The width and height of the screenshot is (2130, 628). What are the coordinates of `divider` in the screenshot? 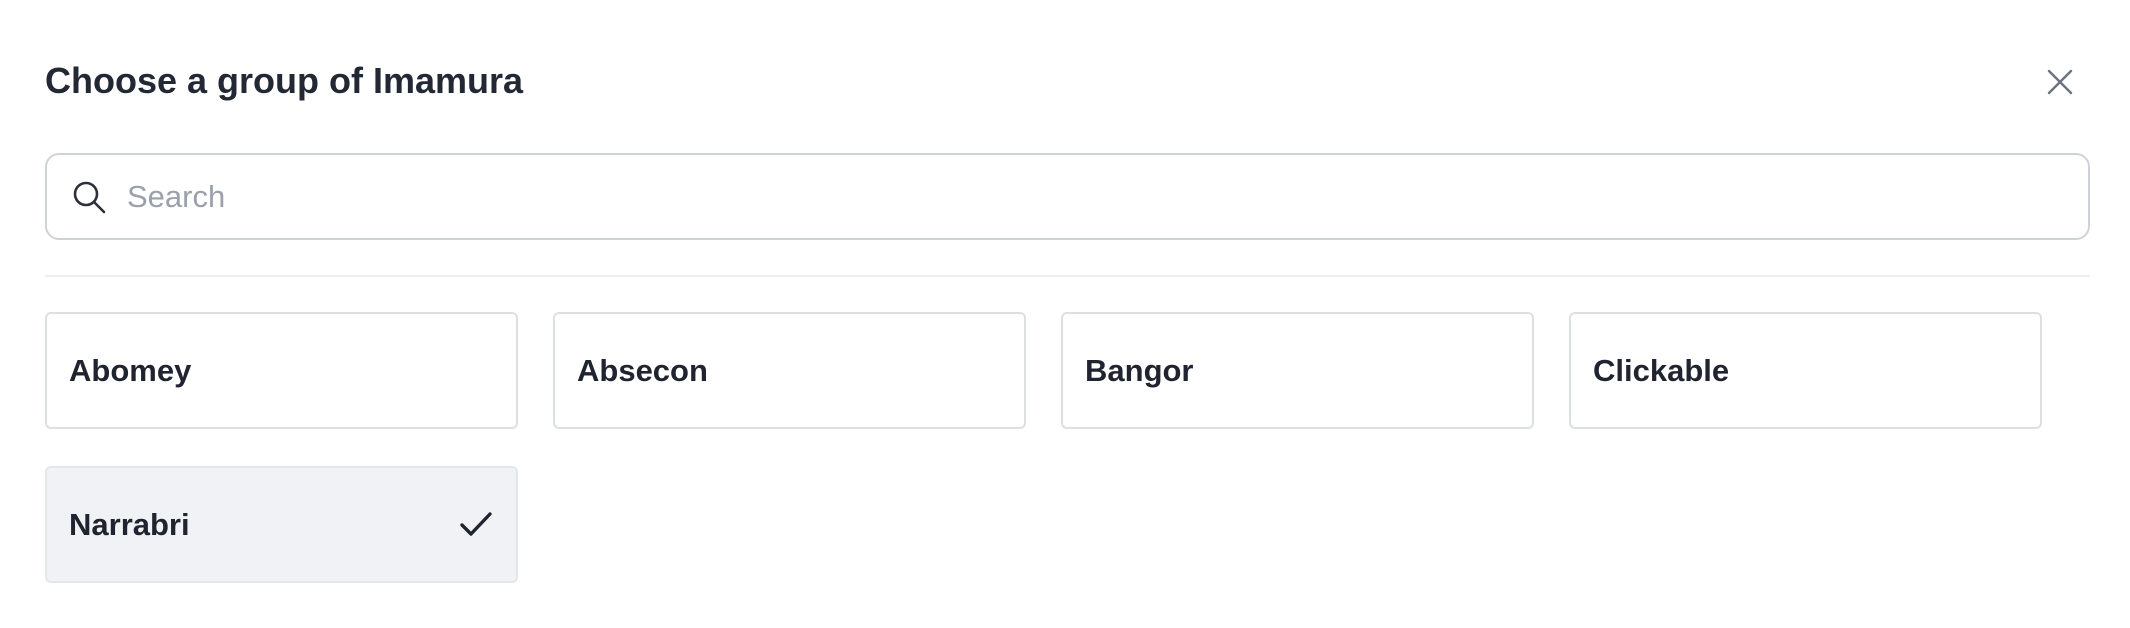 It's located at (1067, 276).